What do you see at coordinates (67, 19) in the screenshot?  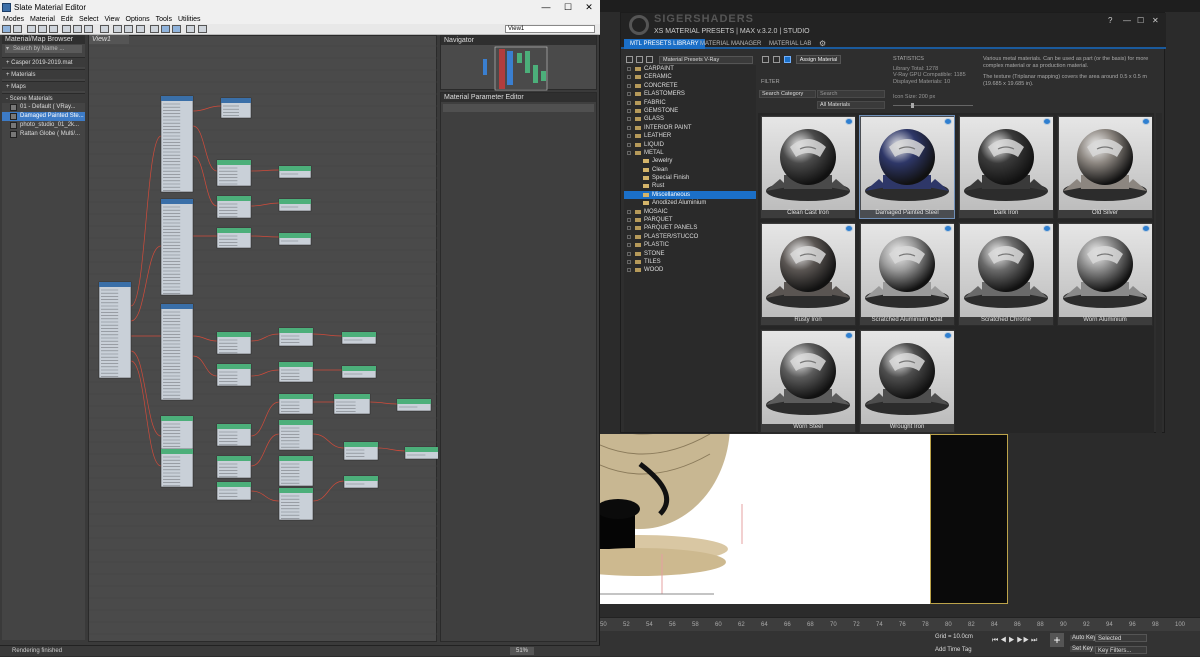 I see `menu-item-edit: Edit` at bounding box center [67, 19].